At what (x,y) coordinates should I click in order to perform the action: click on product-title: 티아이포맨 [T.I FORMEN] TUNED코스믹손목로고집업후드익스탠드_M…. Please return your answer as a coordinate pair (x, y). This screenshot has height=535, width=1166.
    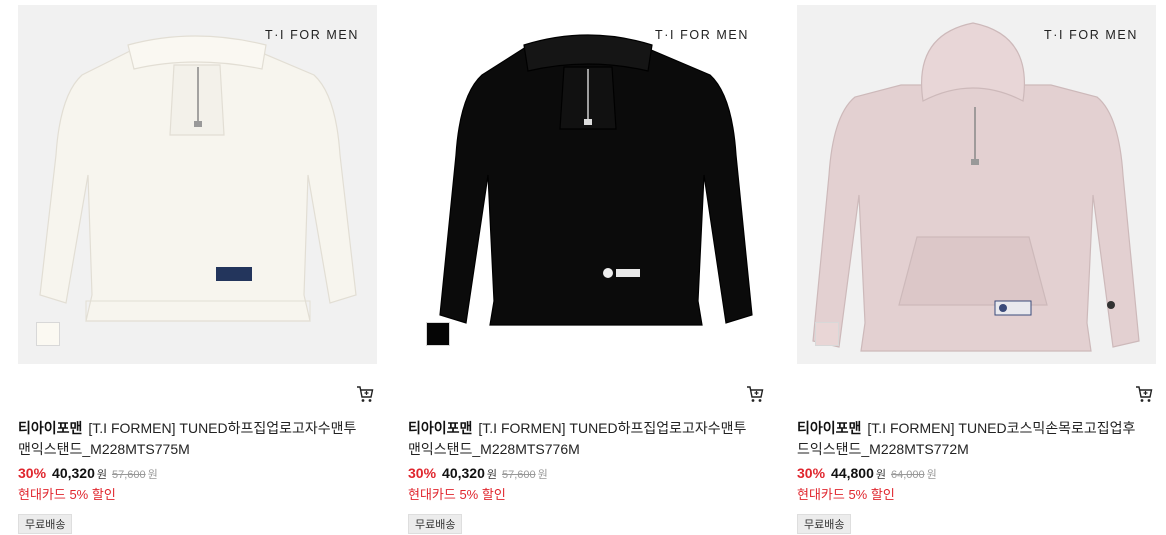
    Looking at the image, I should click on (972, 439).